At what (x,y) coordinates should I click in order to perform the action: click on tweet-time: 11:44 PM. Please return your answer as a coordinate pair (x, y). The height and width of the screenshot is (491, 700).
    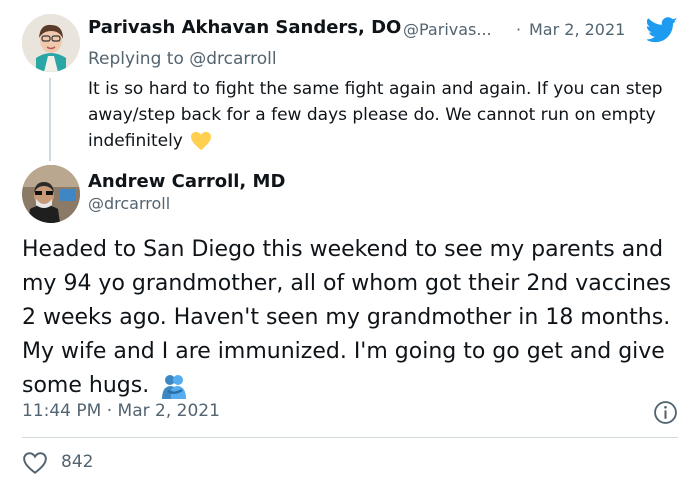
    Looking at the image, I should click on (62, 411).